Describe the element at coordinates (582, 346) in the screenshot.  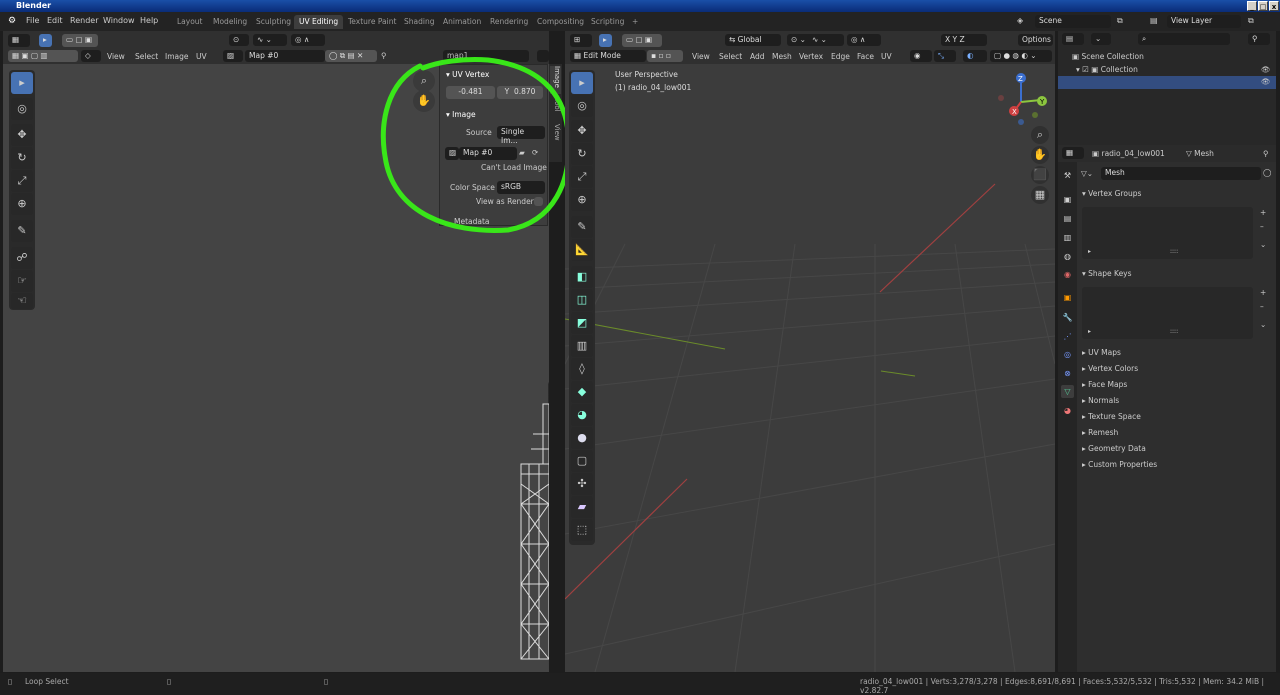
I see `loop-cut-tool-icon: ▥` at that location.